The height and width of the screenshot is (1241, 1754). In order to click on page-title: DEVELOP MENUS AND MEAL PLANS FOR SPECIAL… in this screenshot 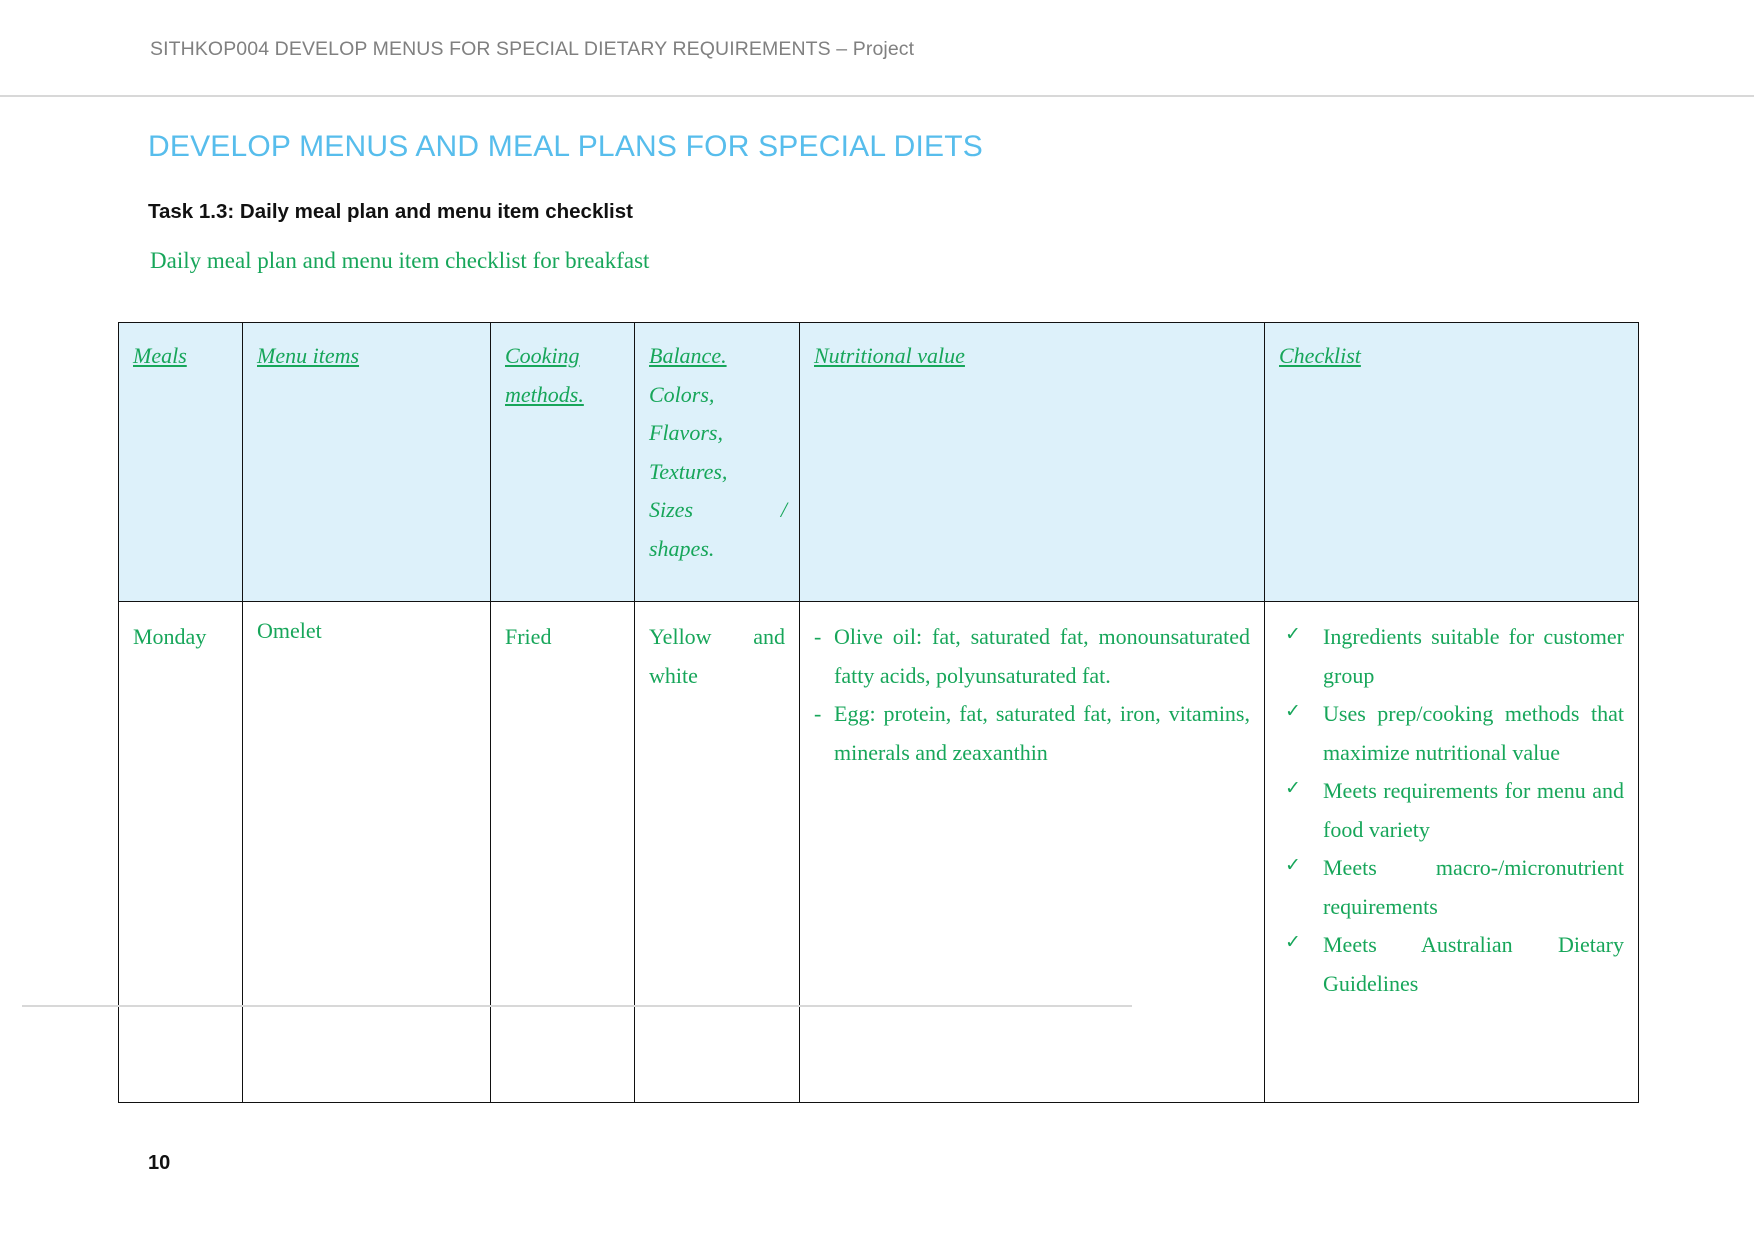, I will do `click(565, 146)`.